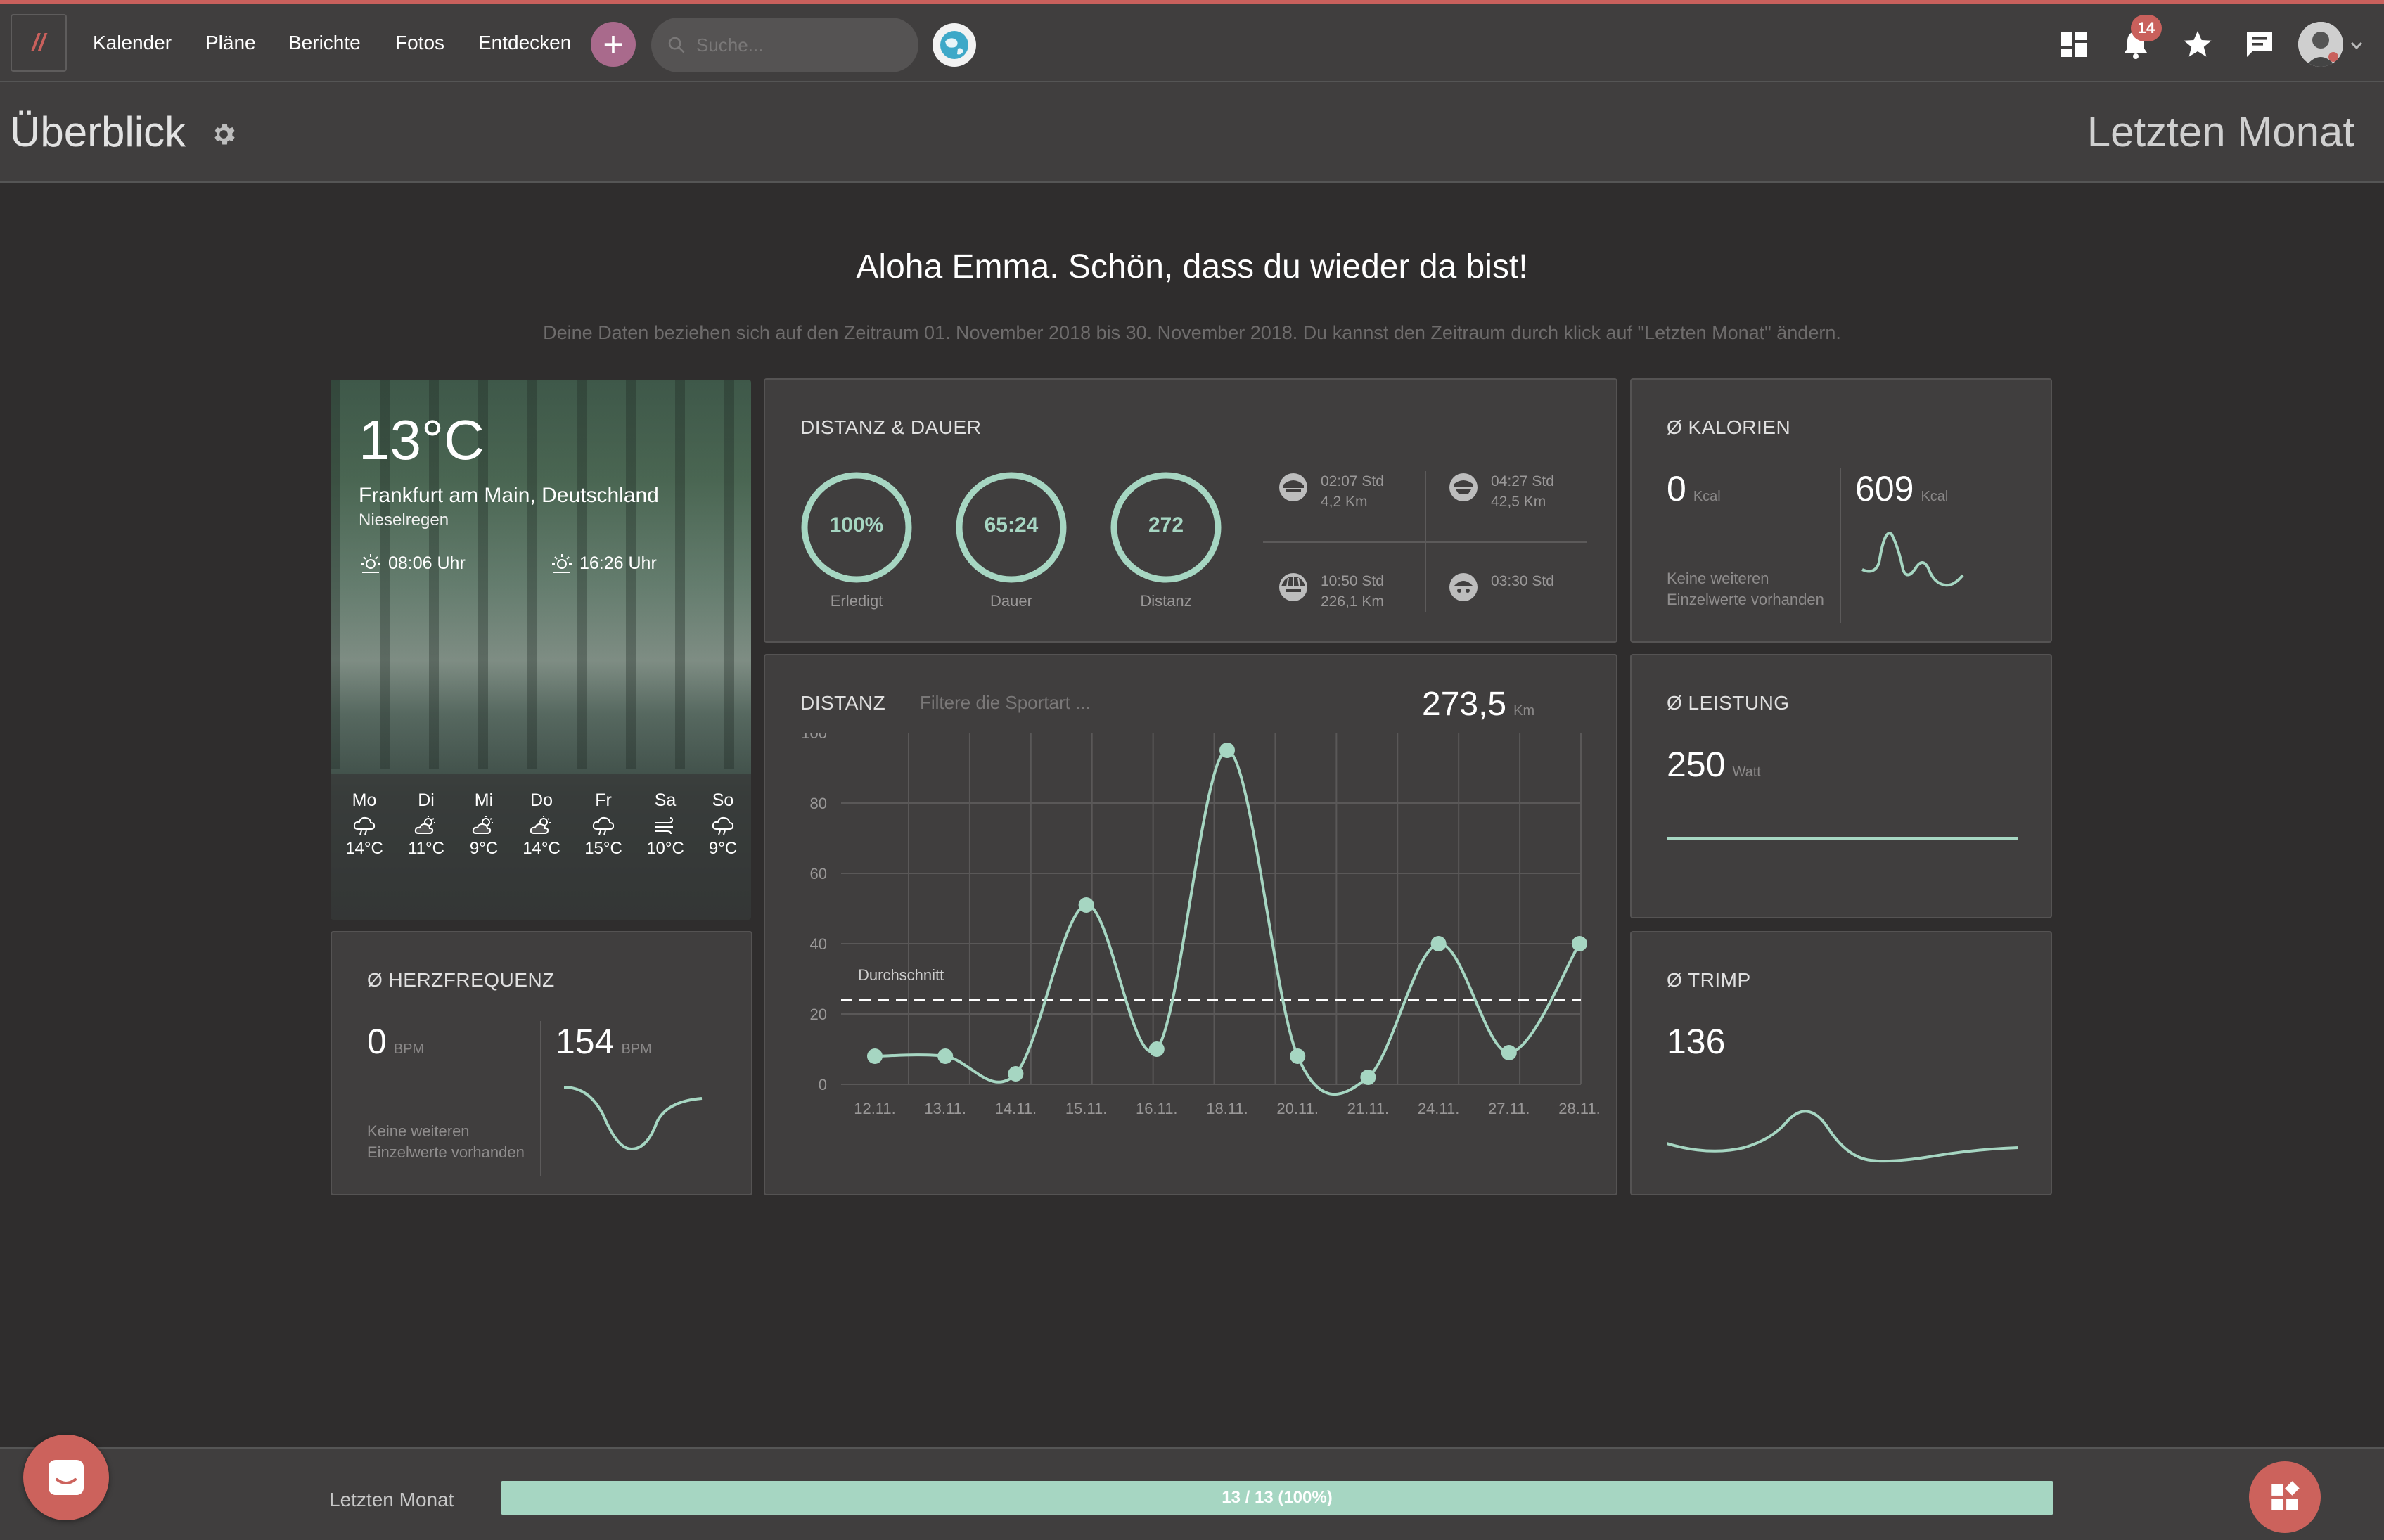 The height and width of the screenshot is (1540, 2384). What do you see at coordinates (365, 800) in the screenshot?
I see `forecast-day-label: Mo` at bounding box center [365, 800].